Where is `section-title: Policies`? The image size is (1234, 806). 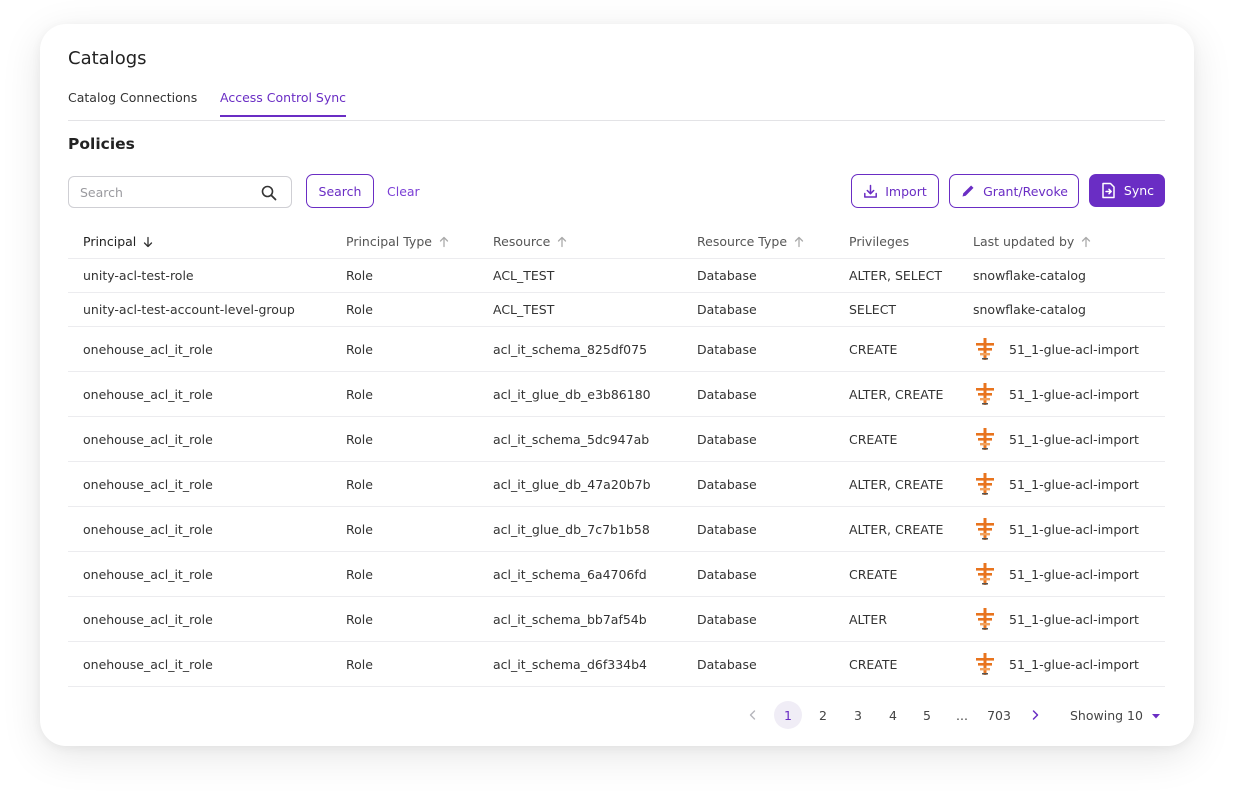
section-title: Policies is located at coordinates (101, 144).